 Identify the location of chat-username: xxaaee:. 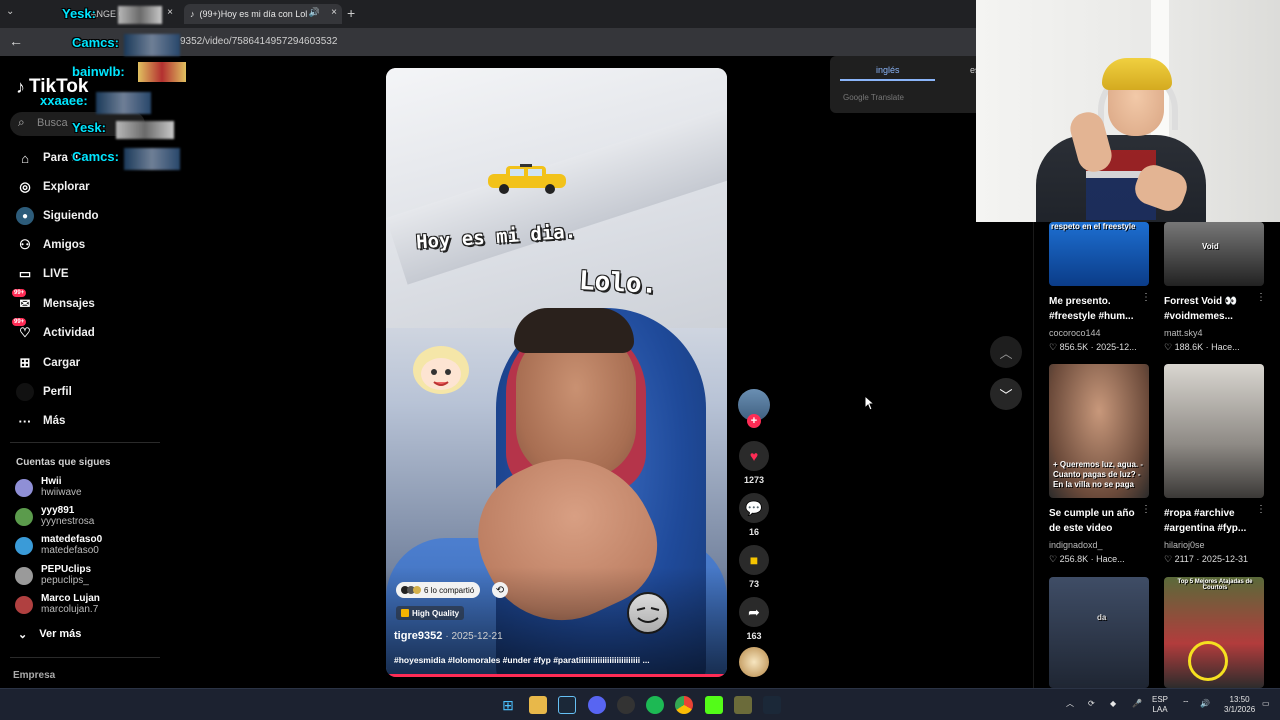
(64, 100).